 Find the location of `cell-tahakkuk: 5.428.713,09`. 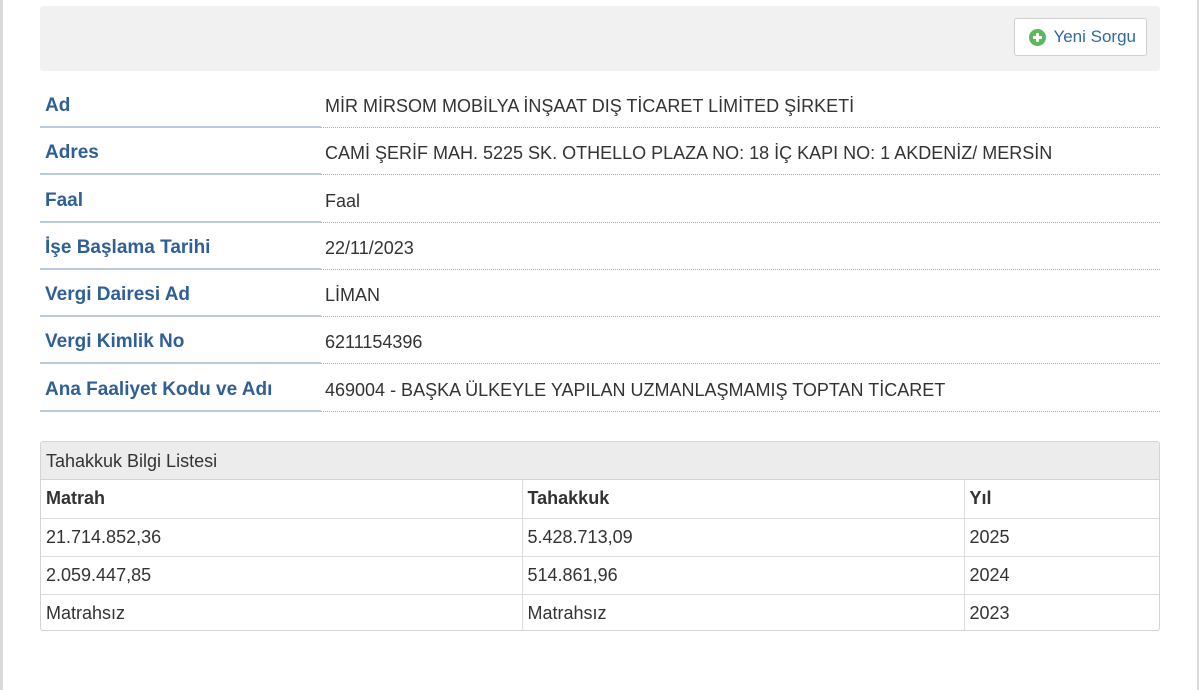

cell-tahakkuk: 5.428.713,09 is located at coordinates (743, 537).